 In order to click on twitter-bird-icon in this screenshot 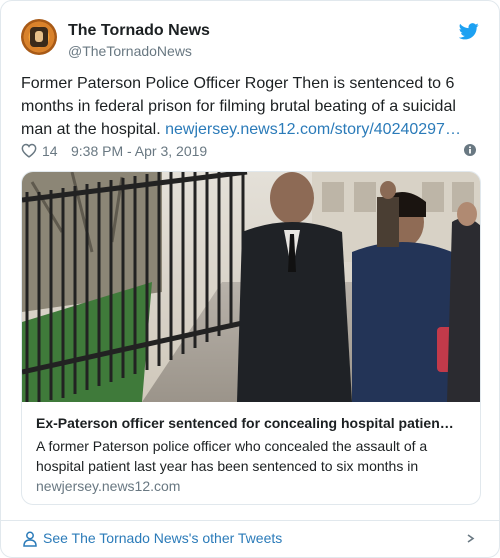, I will do `click(469, 31)`.